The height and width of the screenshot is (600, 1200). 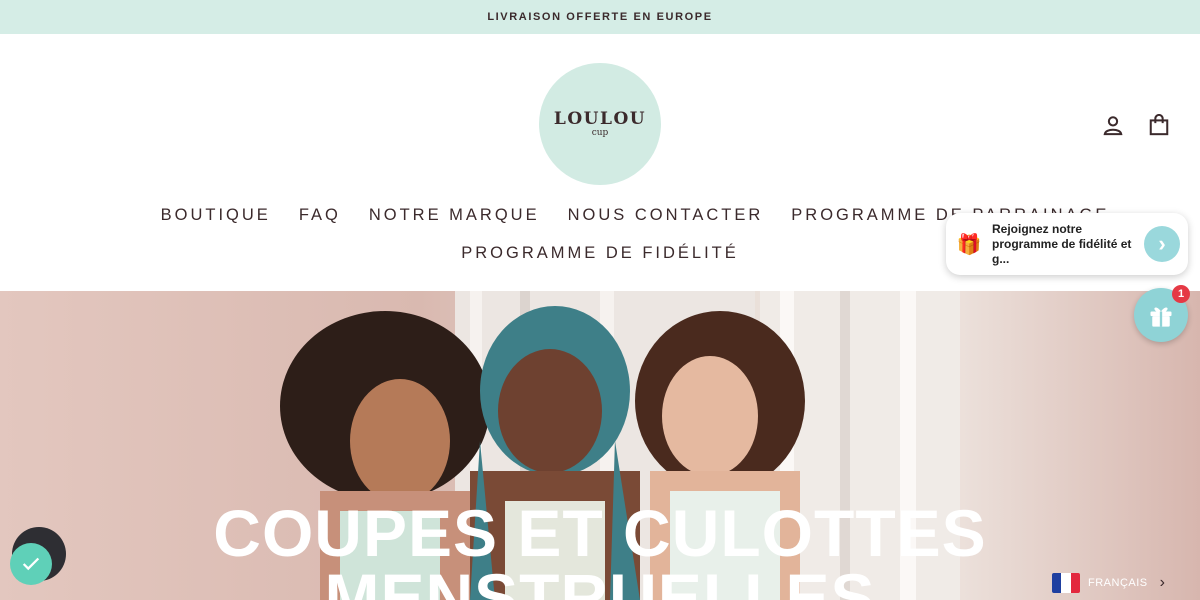 I want to click on cart-icon, so click(x=1159, y=125).